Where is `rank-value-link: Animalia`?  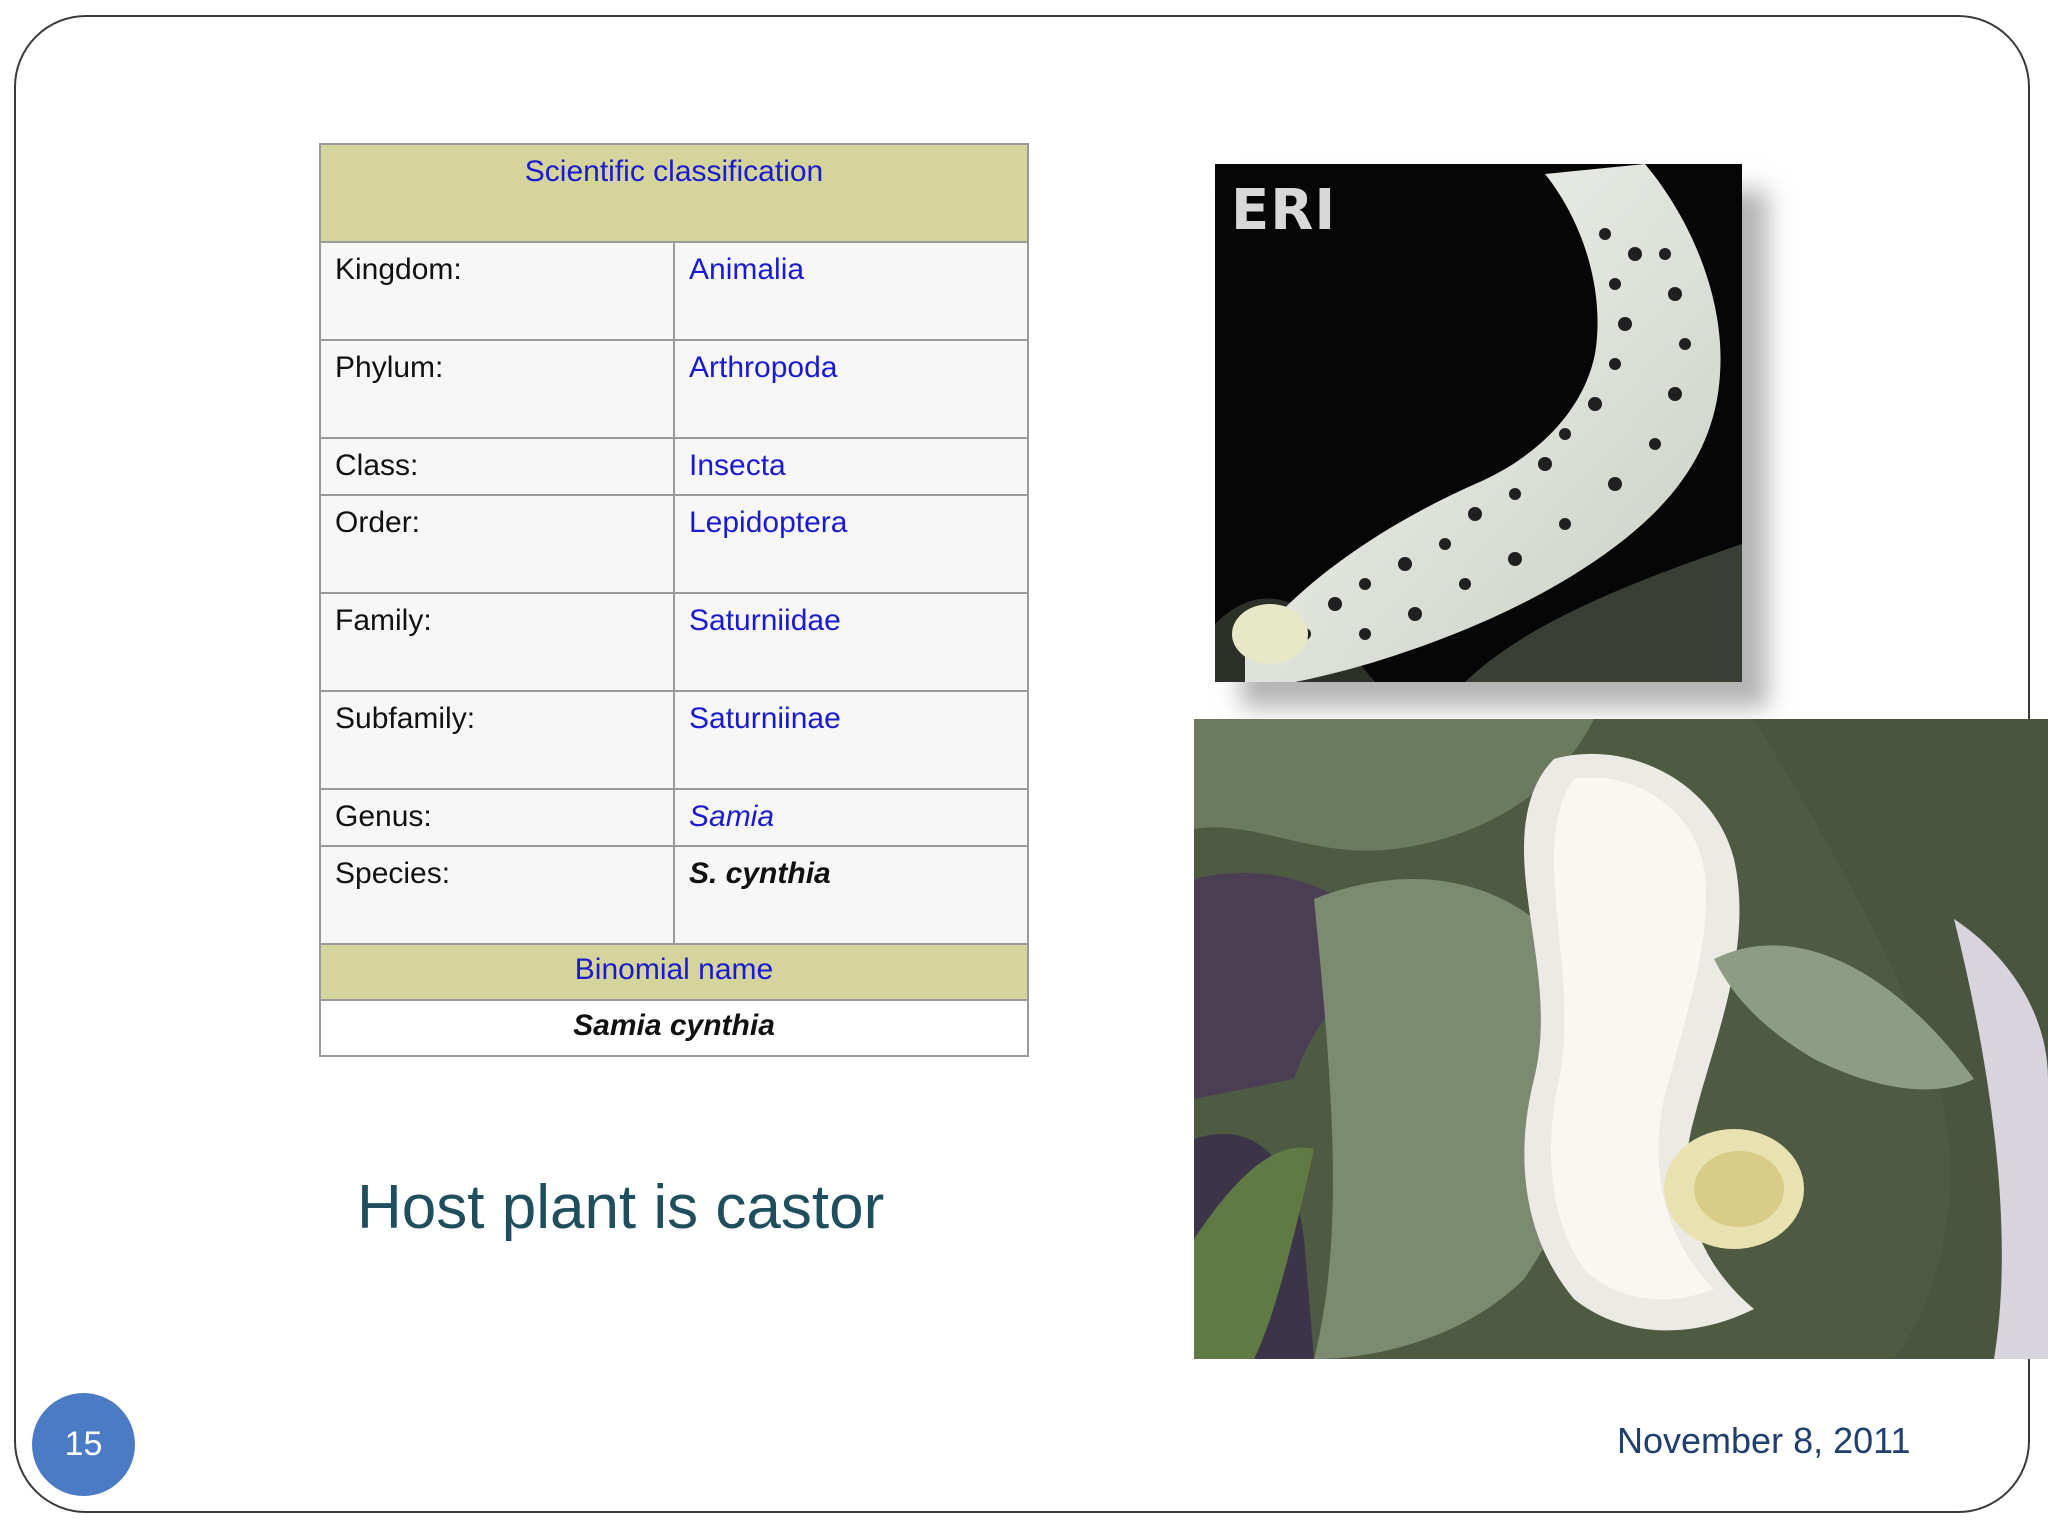 rank-value-link: Animalia is located at coordinates (851, 291).